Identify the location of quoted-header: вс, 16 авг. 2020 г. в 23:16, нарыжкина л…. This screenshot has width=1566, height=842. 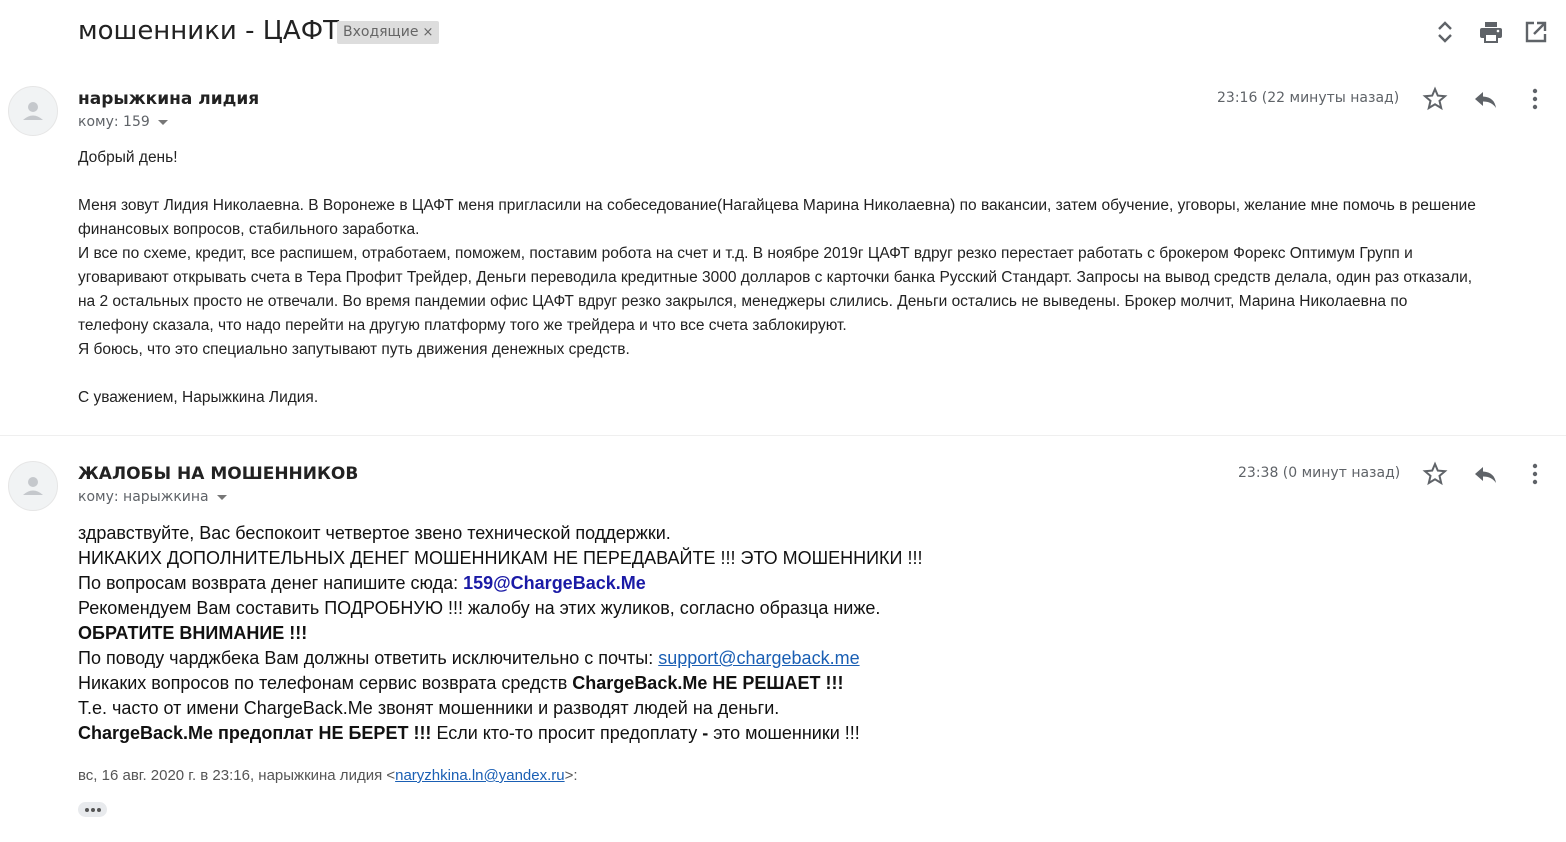
(328, 775).